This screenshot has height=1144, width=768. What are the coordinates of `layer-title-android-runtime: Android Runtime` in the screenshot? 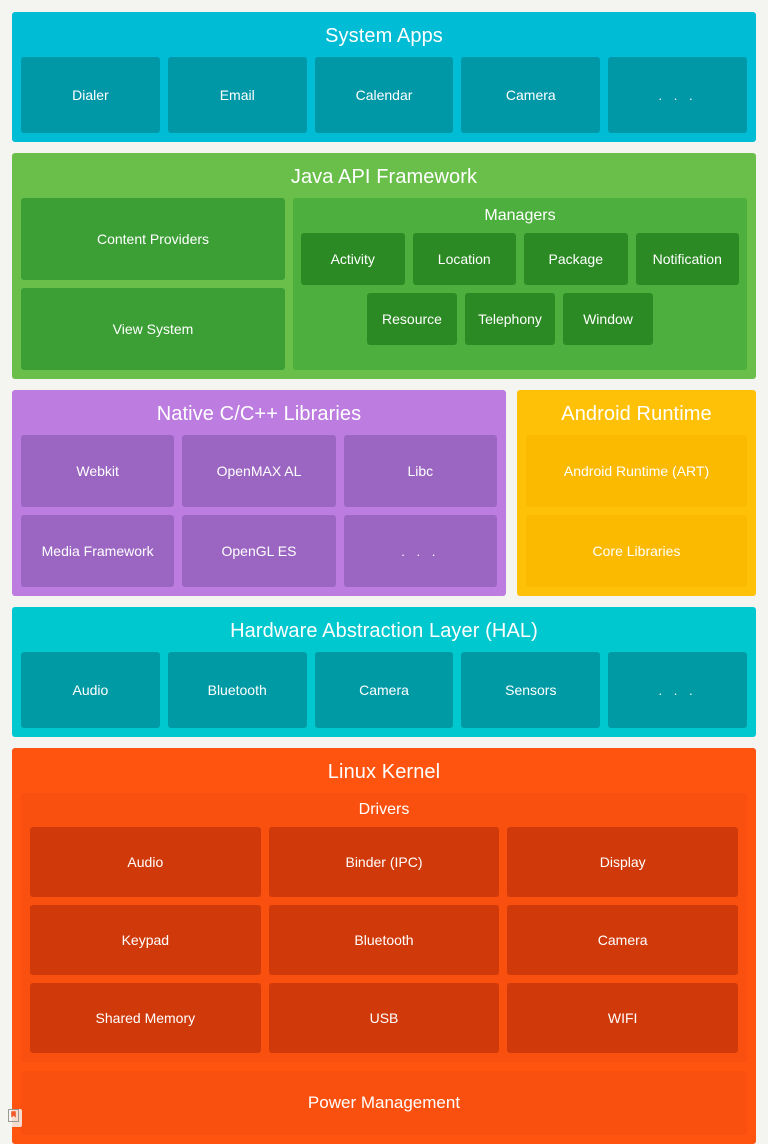 It's located at (636, 414).